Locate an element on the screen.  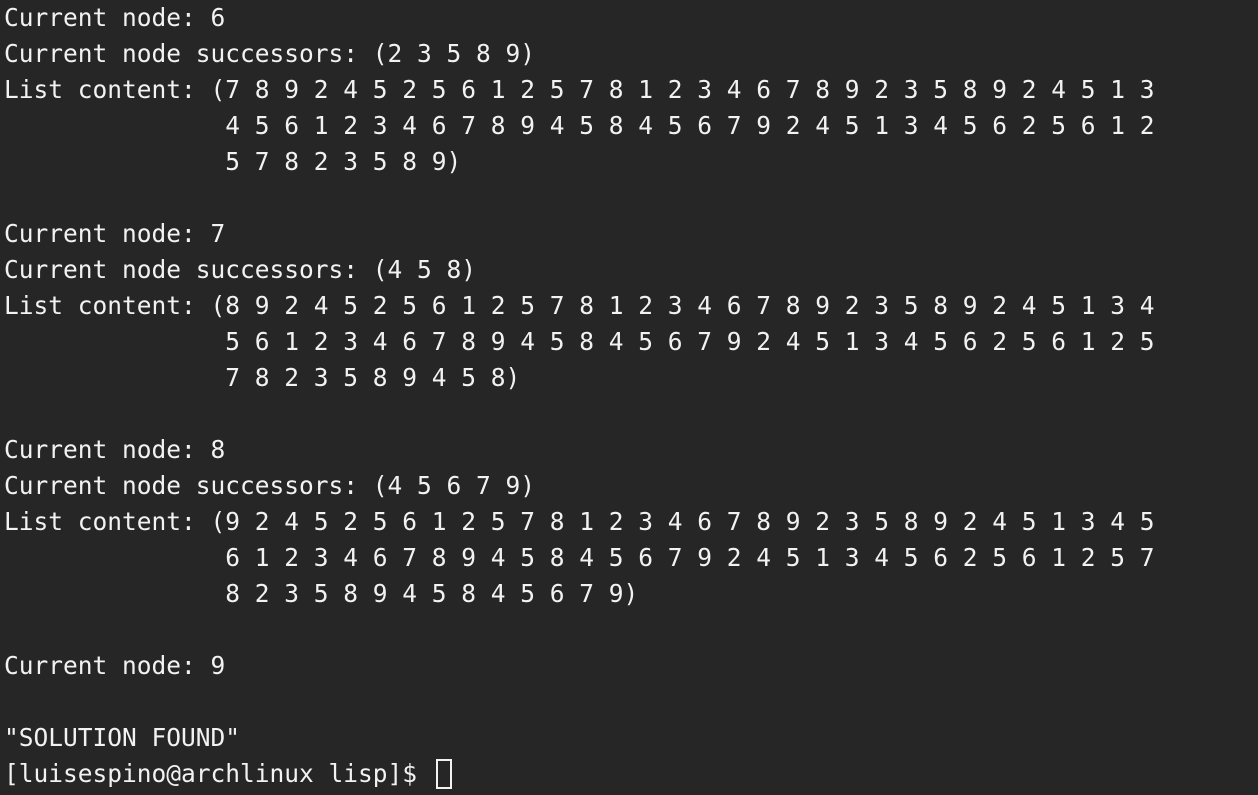
output-line: 7 8 2 3 5 8 9 4 5 8) is located at coordinates (262, 377).